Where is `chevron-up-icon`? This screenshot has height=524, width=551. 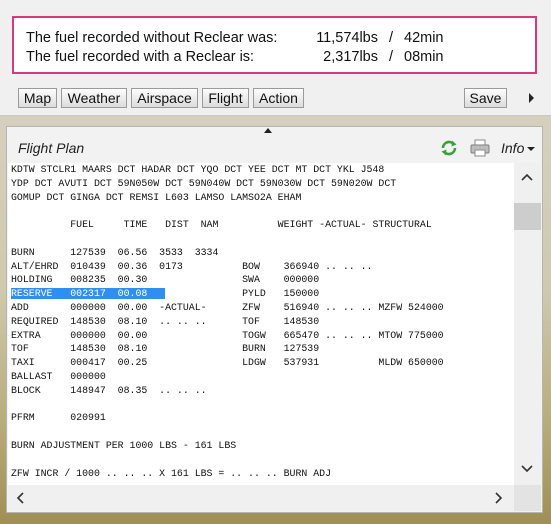
chevron-up-icon is located at coordinates (527, 178).